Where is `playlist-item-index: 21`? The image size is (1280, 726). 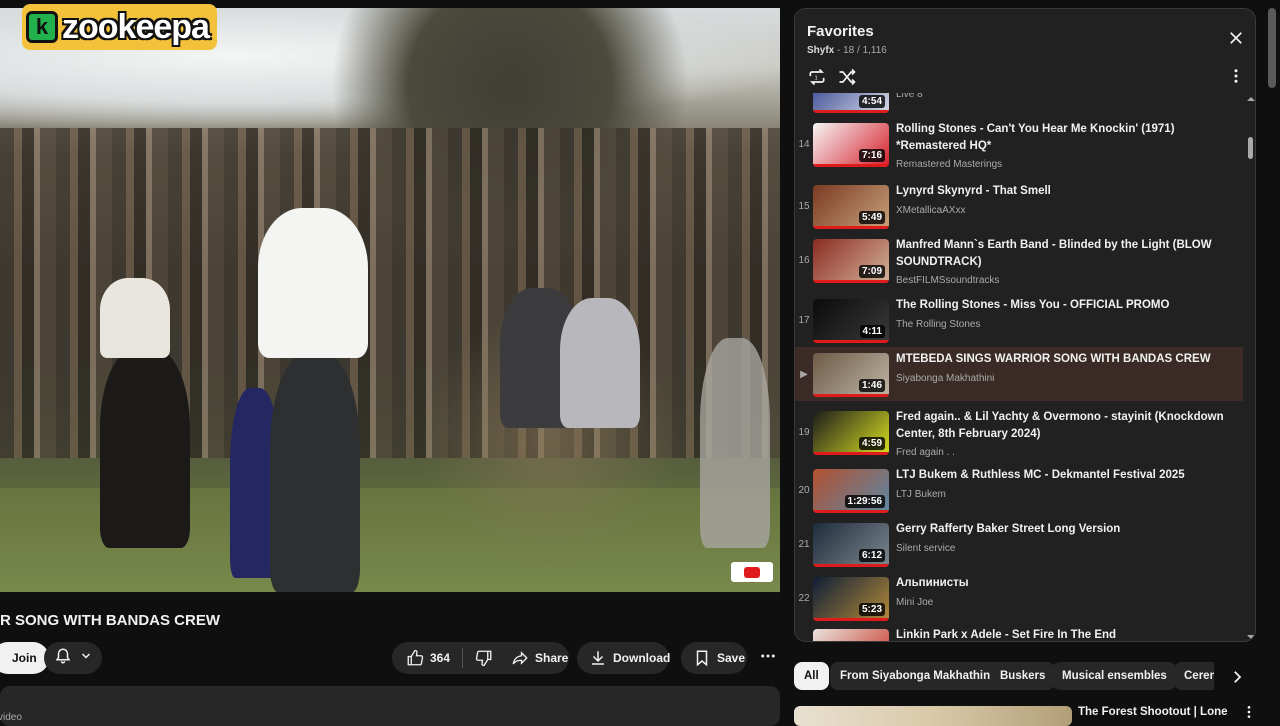
playlist-item-index: 21 is located at coordinates (804, 544).